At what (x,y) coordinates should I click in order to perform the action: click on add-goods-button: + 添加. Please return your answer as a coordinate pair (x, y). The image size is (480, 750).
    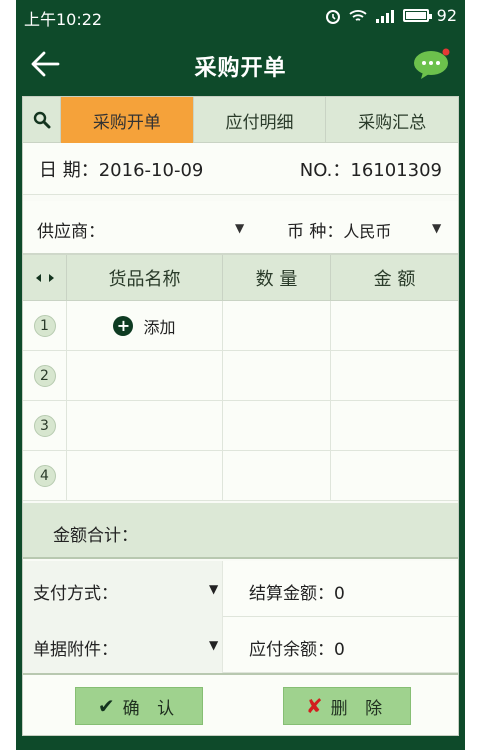
    Looking at the image, I should click on (144, 326).